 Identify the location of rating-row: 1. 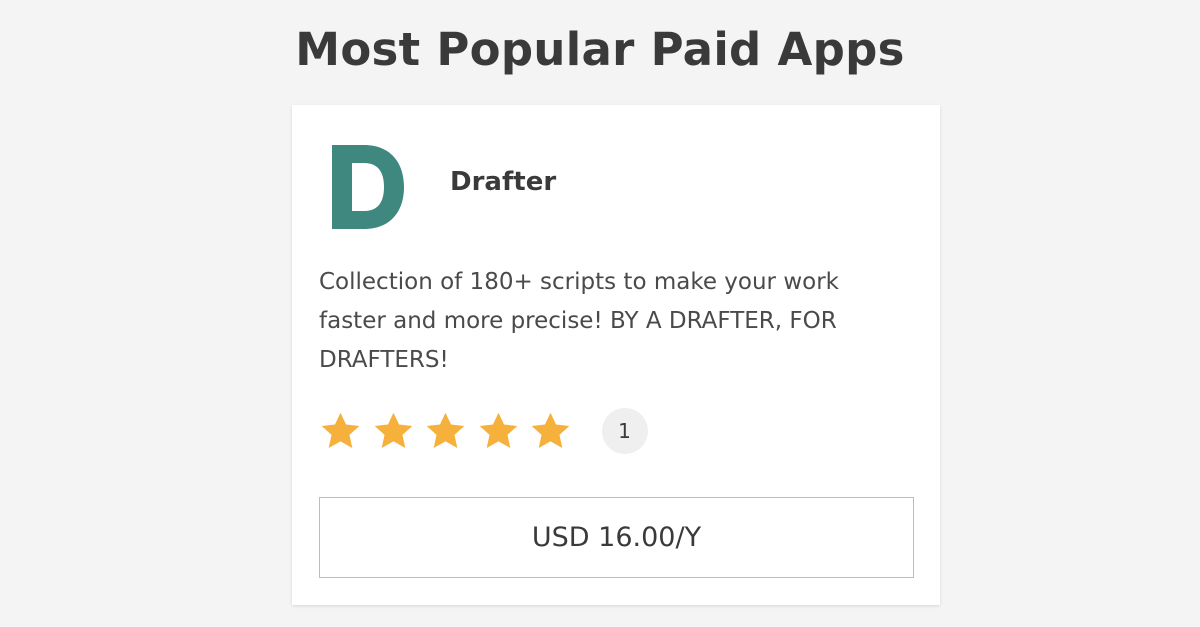
(483, 431).